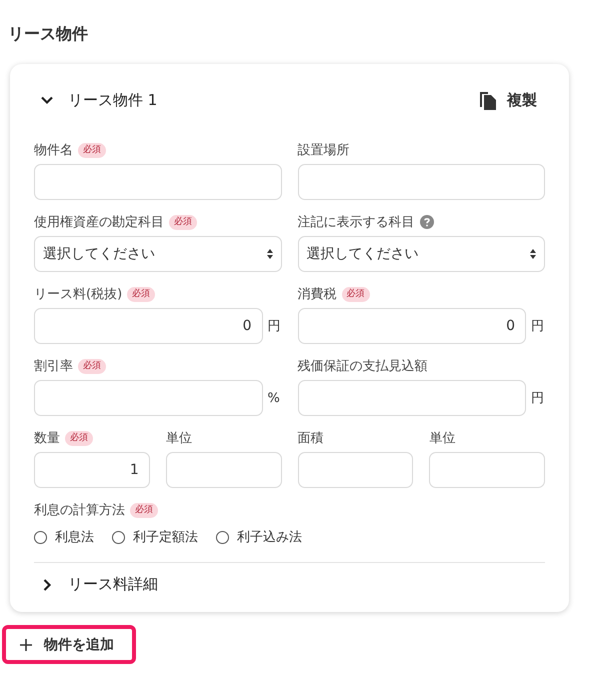 This screenshot has width=589, height=690. Describe the element at coordinates (363, 366) in the screenshot. I see `field-label: 残価保証の支払見込額` at that location.